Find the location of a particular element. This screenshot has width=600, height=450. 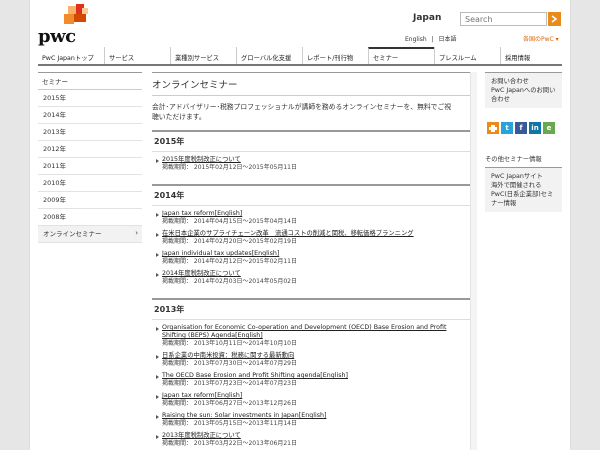

sidebar-item-label: オンラインセミナー is located at coordinates (72, 234).